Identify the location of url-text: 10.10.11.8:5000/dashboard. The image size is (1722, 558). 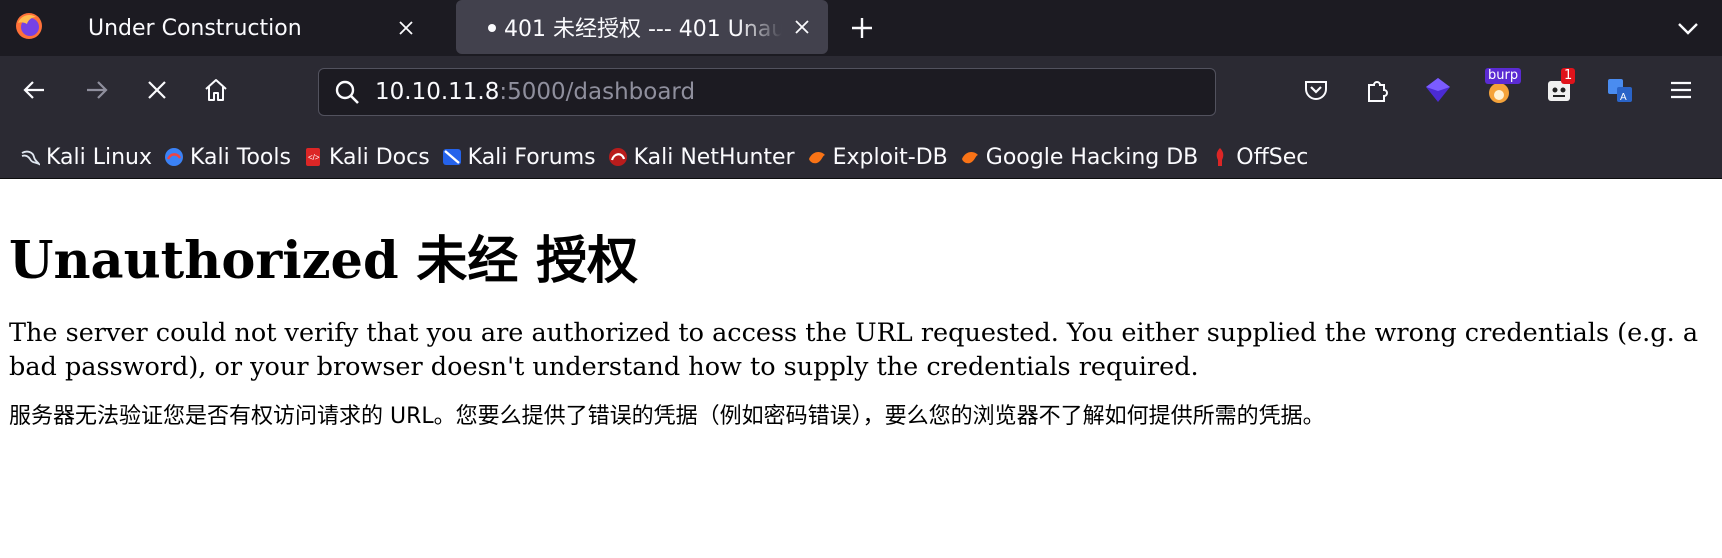
(535, 92).